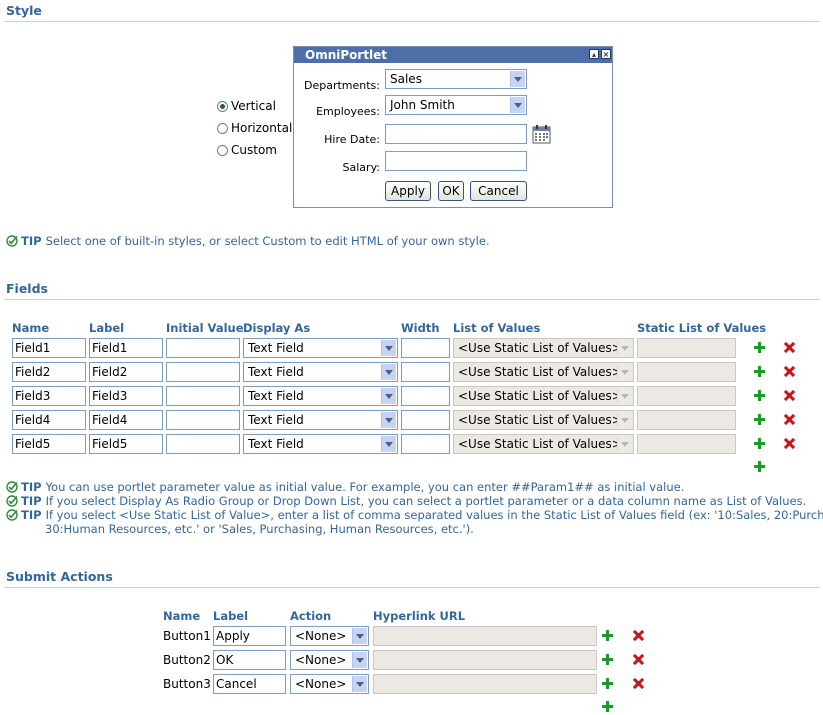 The height and width of the screenshot is (715, 823). What do you see at coordinates (249, 660) in the screenshot?
I see `button-label-input: OK` at bounding box center [249, 660].